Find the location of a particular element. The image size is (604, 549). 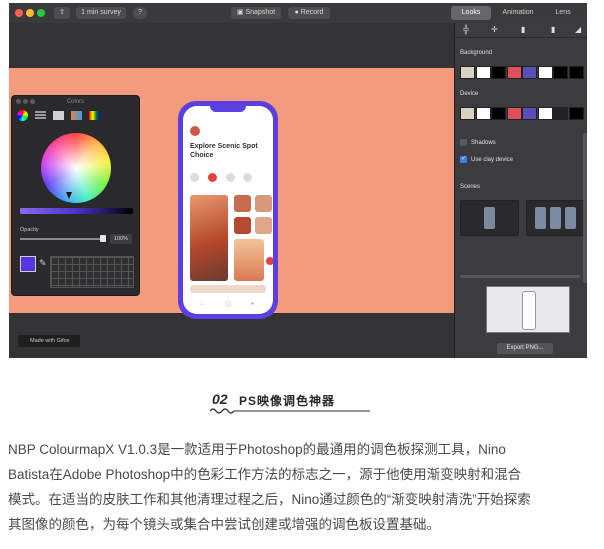

close-icon is located at coordinates (269, 261).